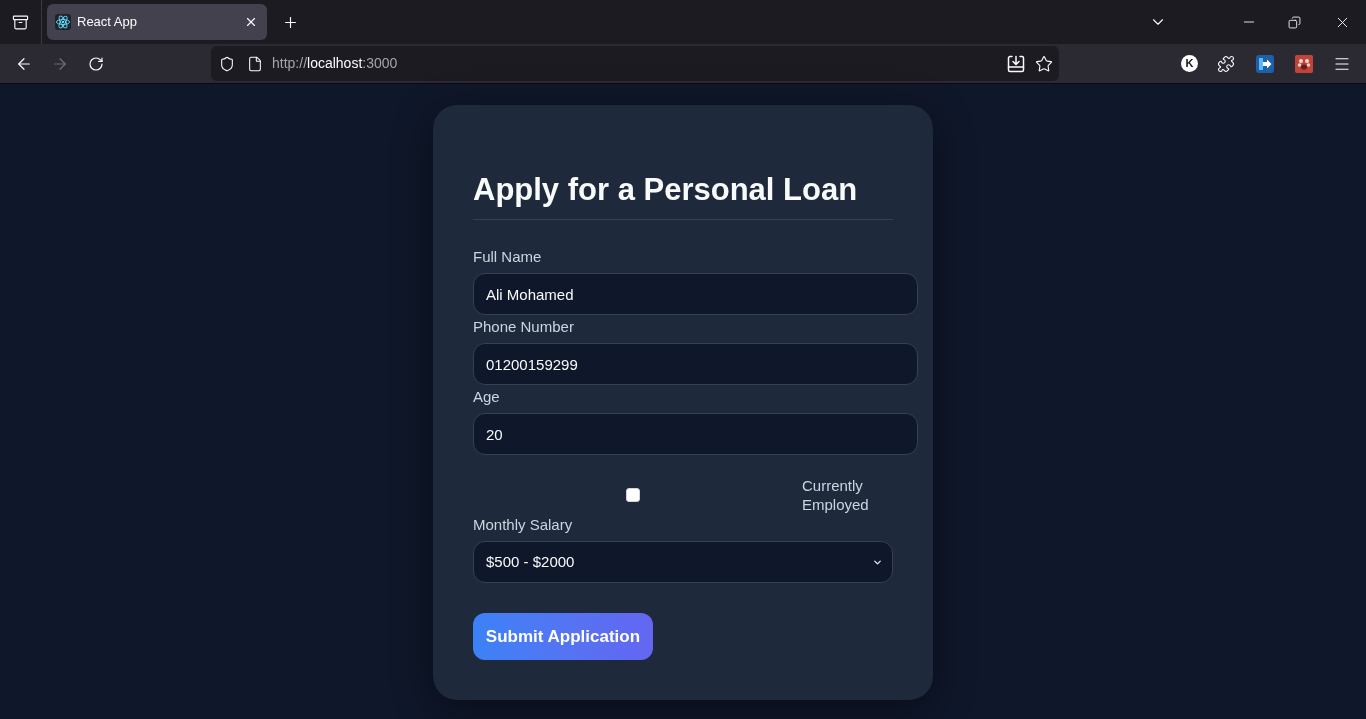 The image size is (1366, 719). What do you see at coordinates (1016, 63) in the screenshot?
I see `download-icon` at bounding box center [1016, 63].